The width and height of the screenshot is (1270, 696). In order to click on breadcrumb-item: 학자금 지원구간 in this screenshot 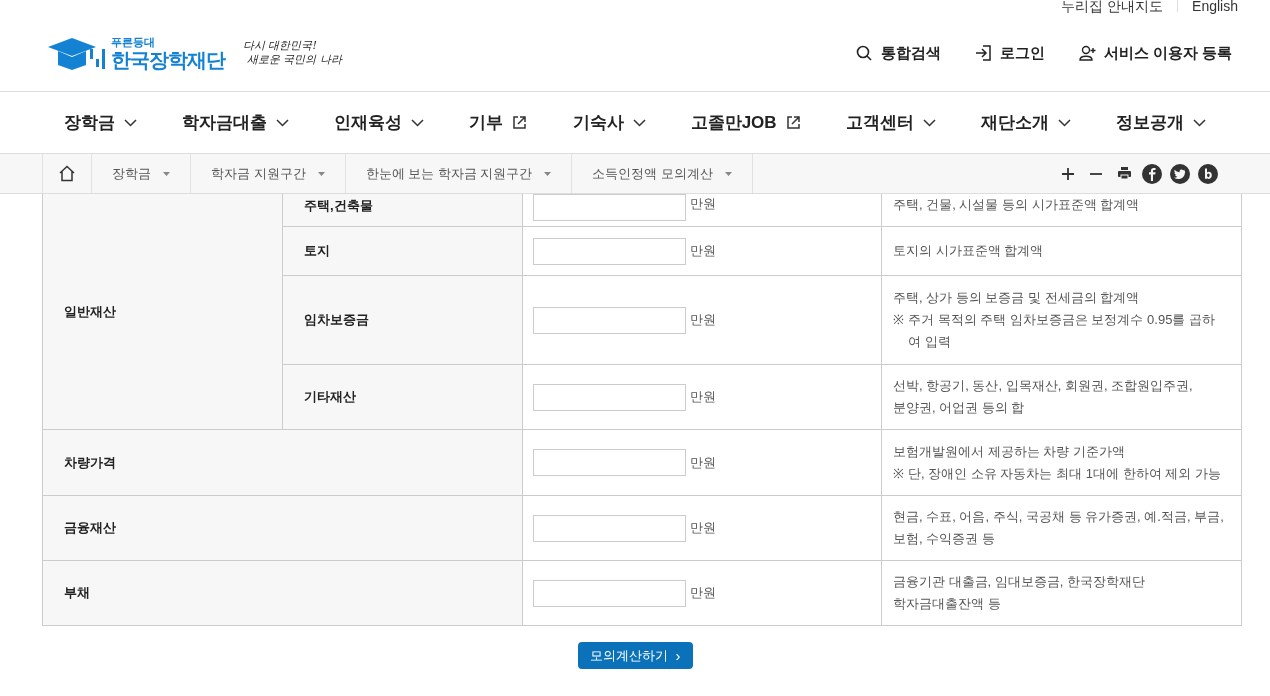, I will do `click(268, 173)`.